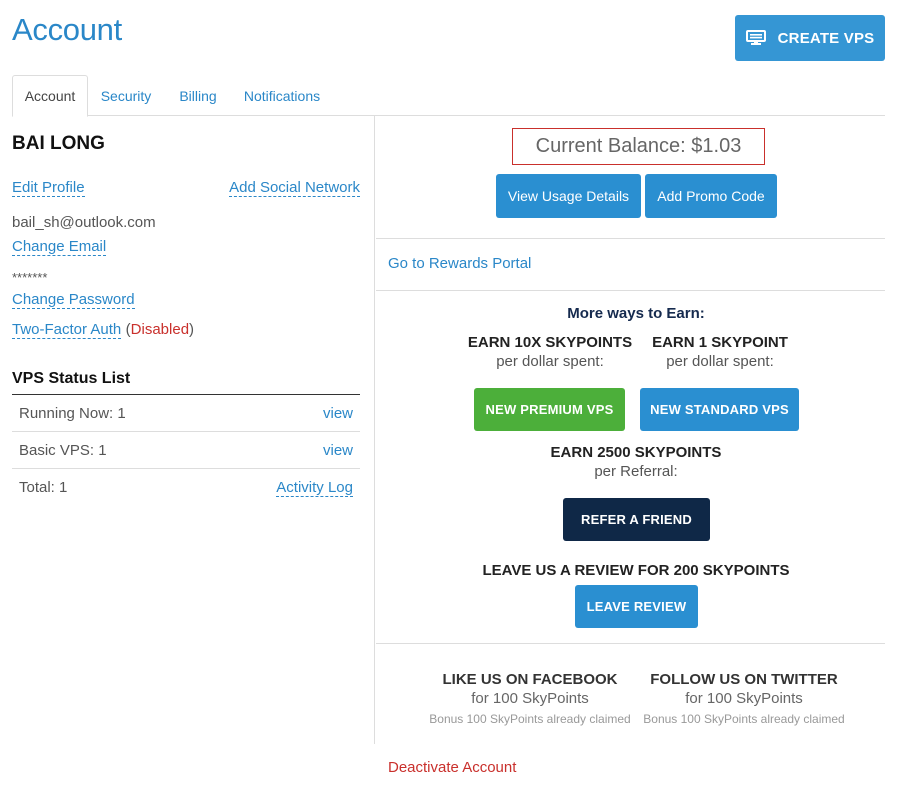 Image resolution: width=918 pixels, height=785 pixels. Describe the element at coordinates (67, 29) in the screenshot. I see `page-title: Account` at that location.